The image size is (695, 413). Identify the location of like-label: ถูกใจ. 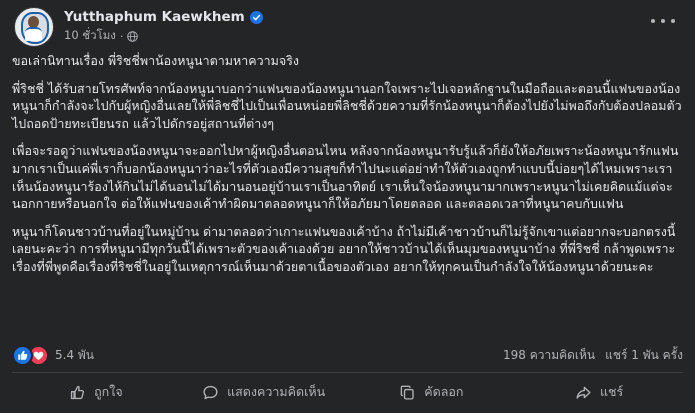
(108, 391).